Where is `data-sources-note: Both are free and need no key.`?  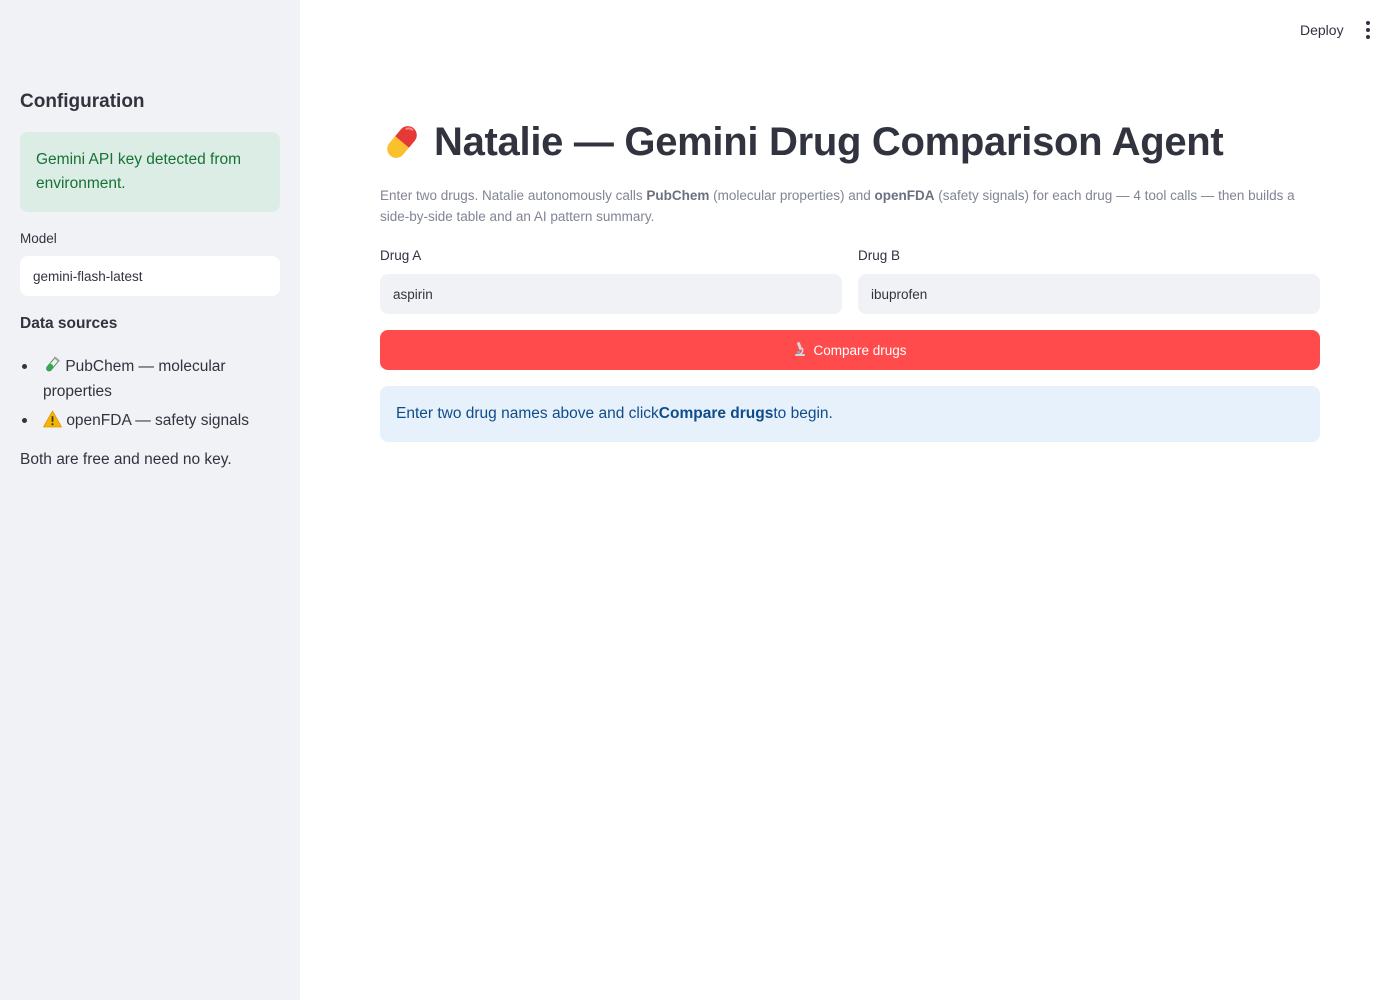
data-sources-note: Both are free and need no key. is located at coordinates (126, 459).